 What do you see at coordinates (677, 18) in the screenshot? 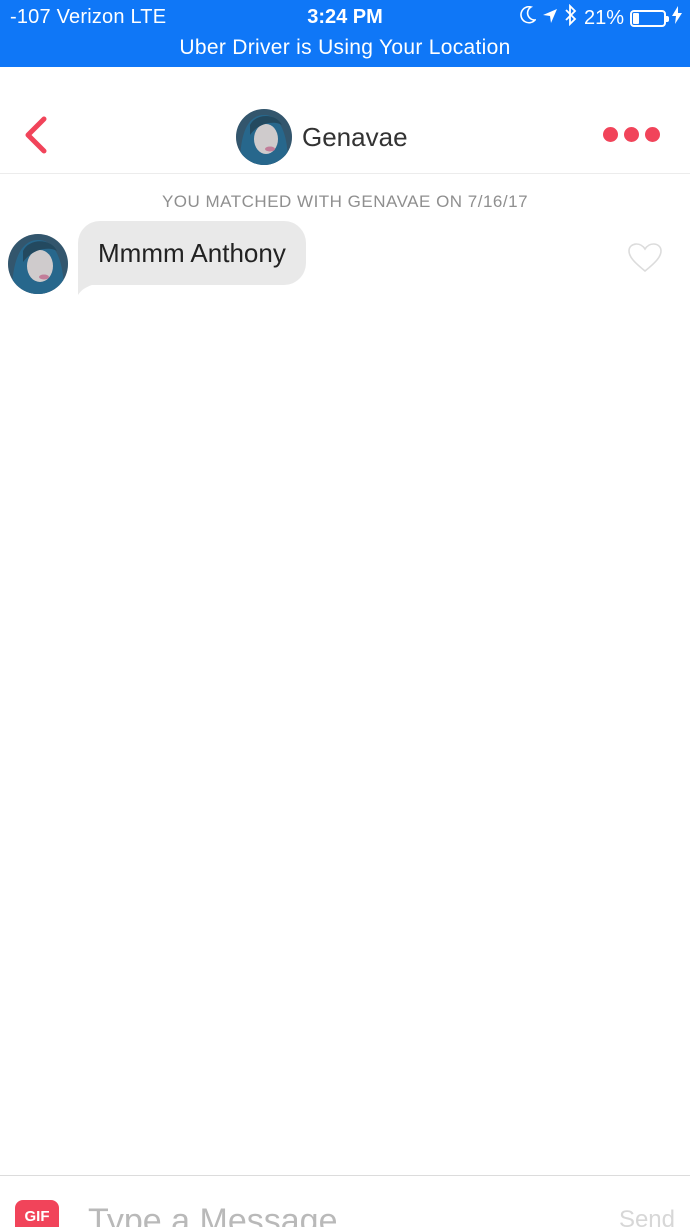
I see `charging-bolt-icon` at bounding box center [677, 18].